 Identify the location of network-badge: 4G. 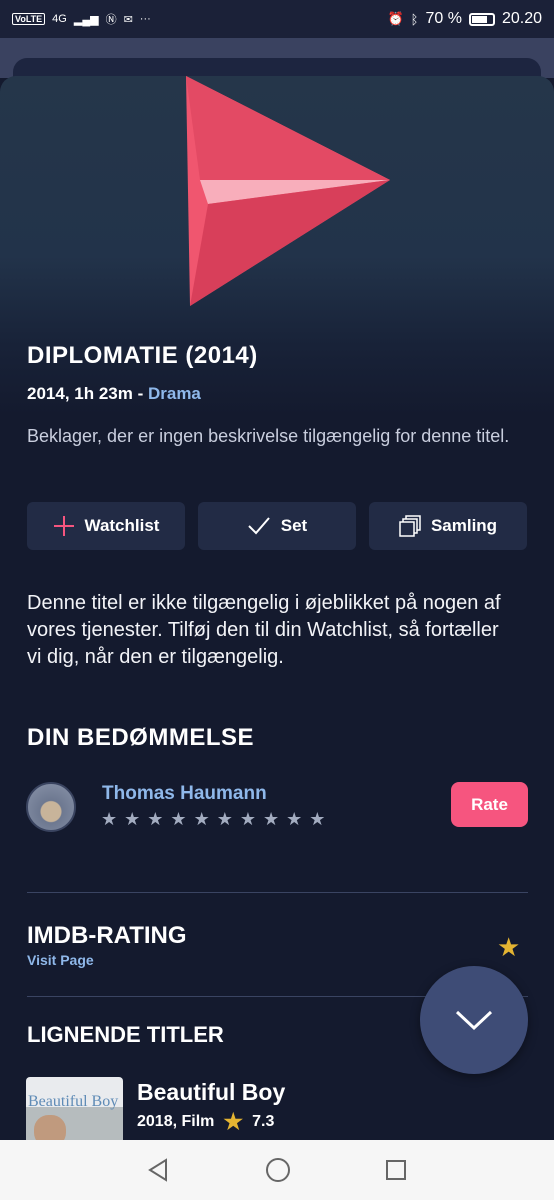
(59, 19).